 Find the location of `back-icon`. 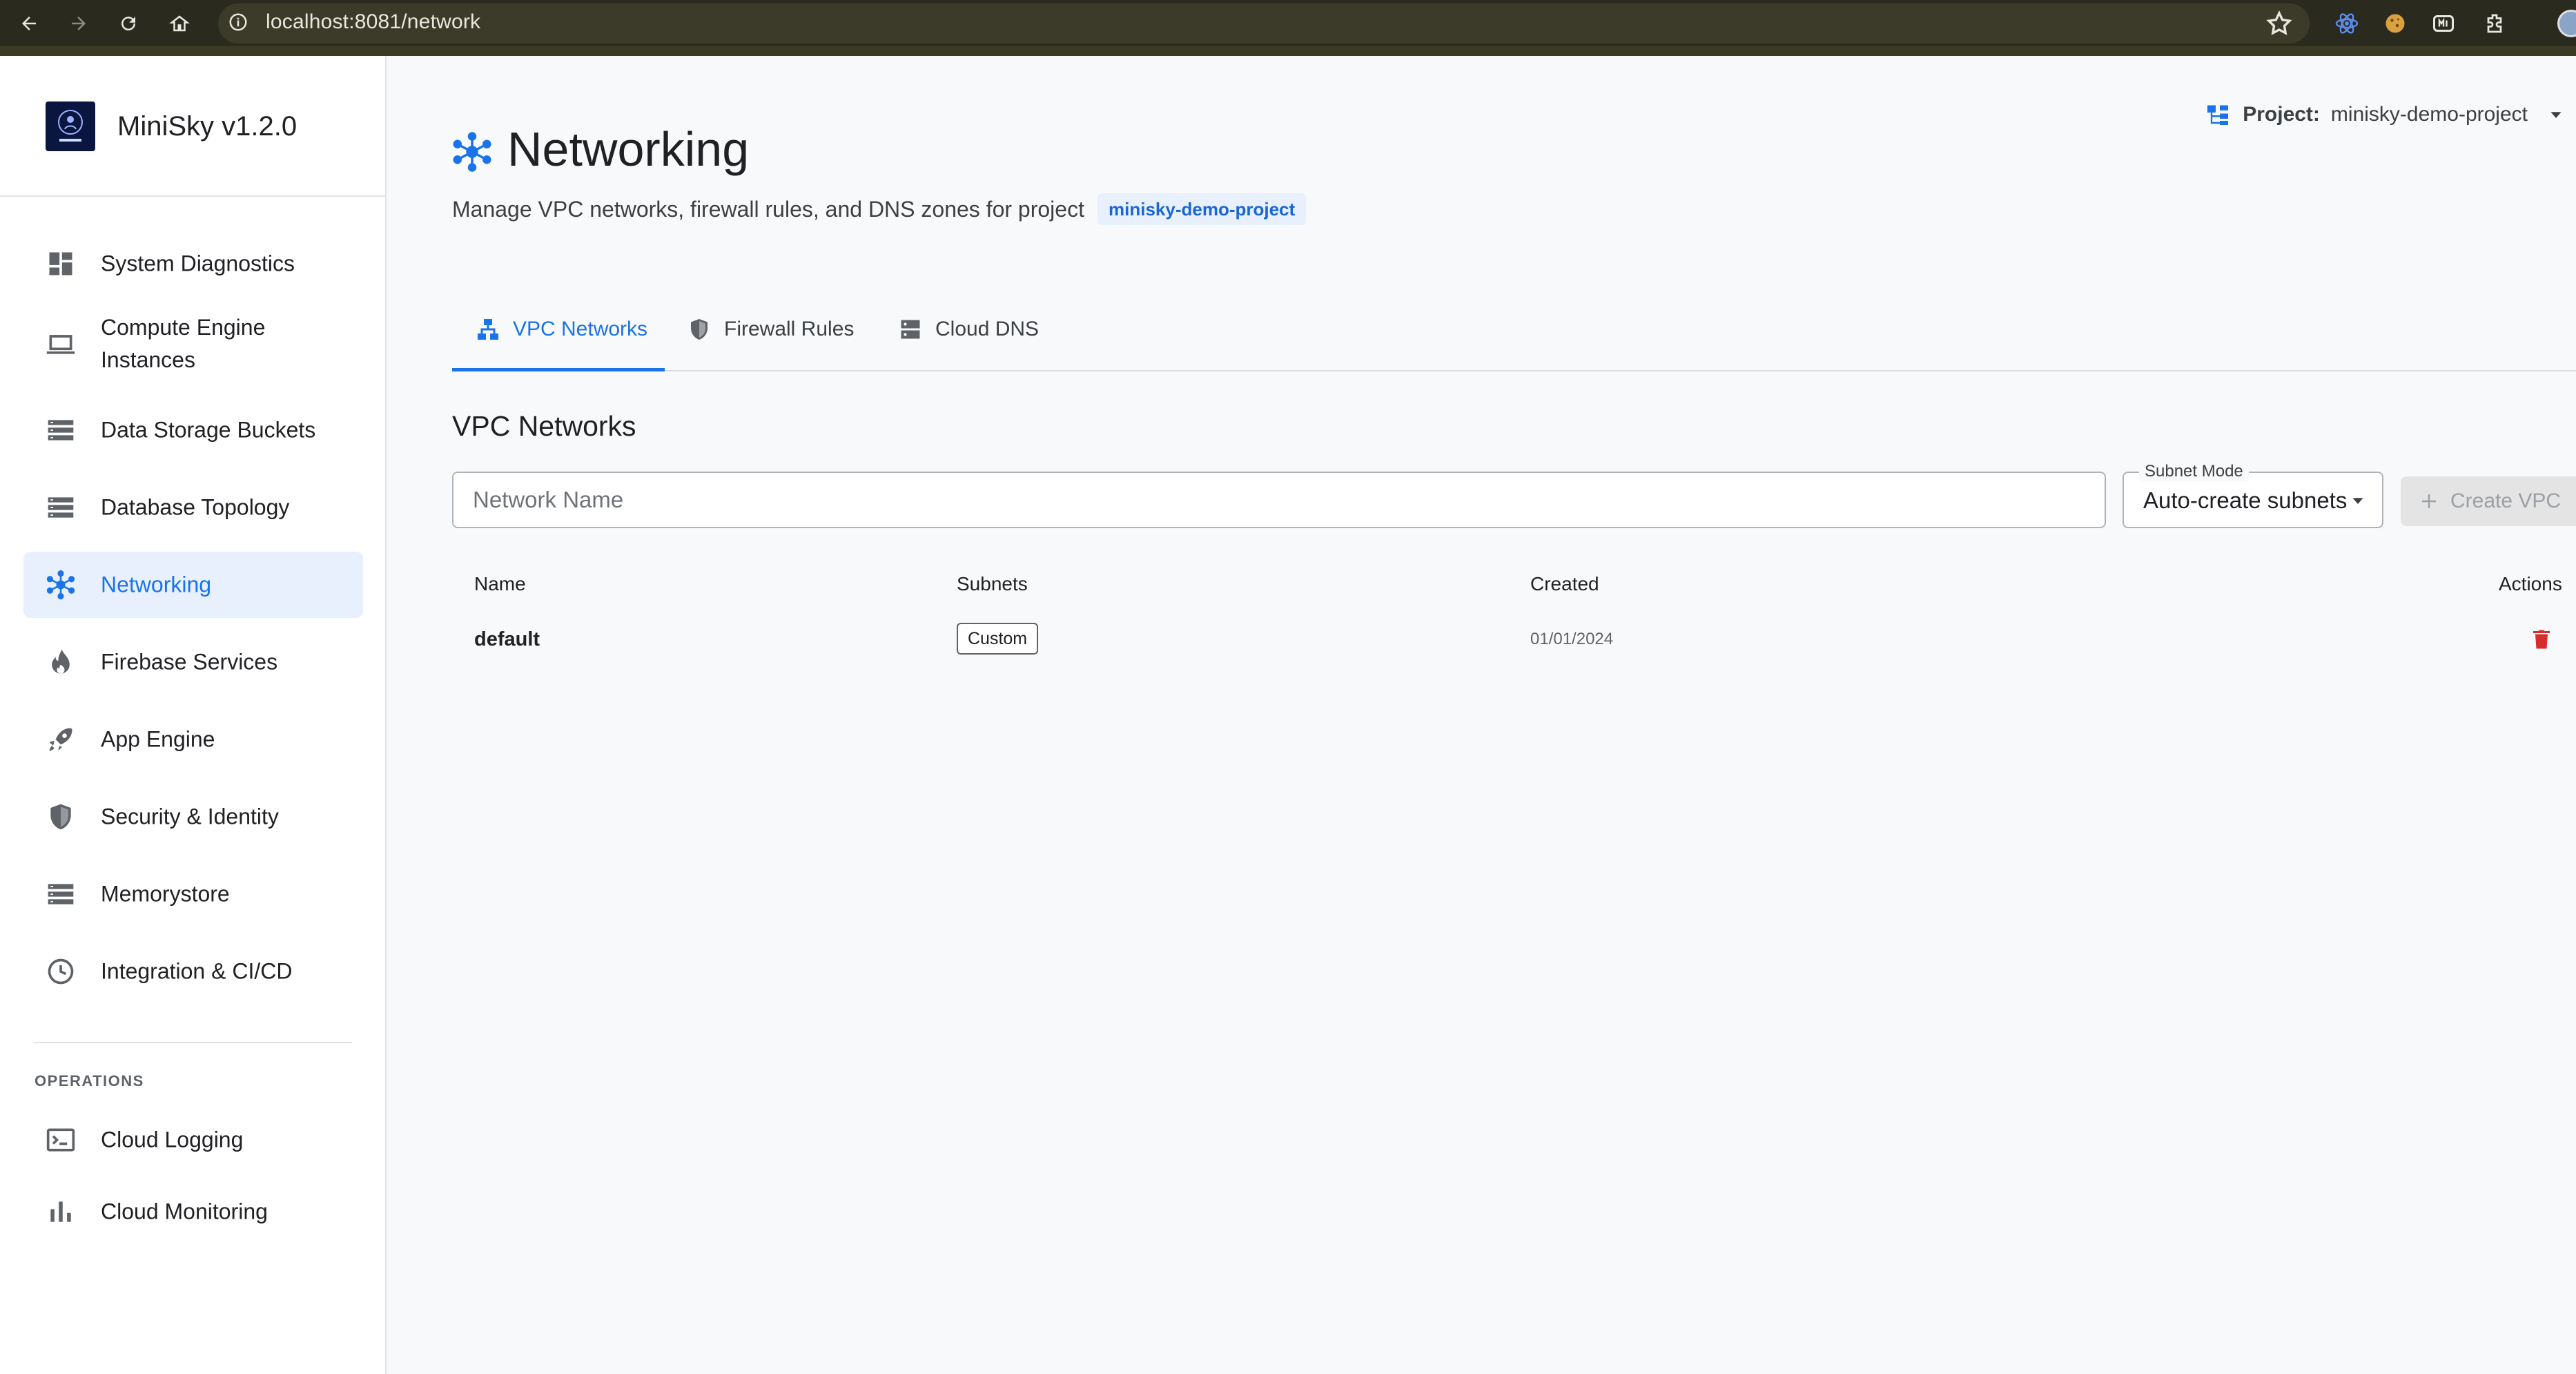

back-icon is located at coordinates (29, 23).